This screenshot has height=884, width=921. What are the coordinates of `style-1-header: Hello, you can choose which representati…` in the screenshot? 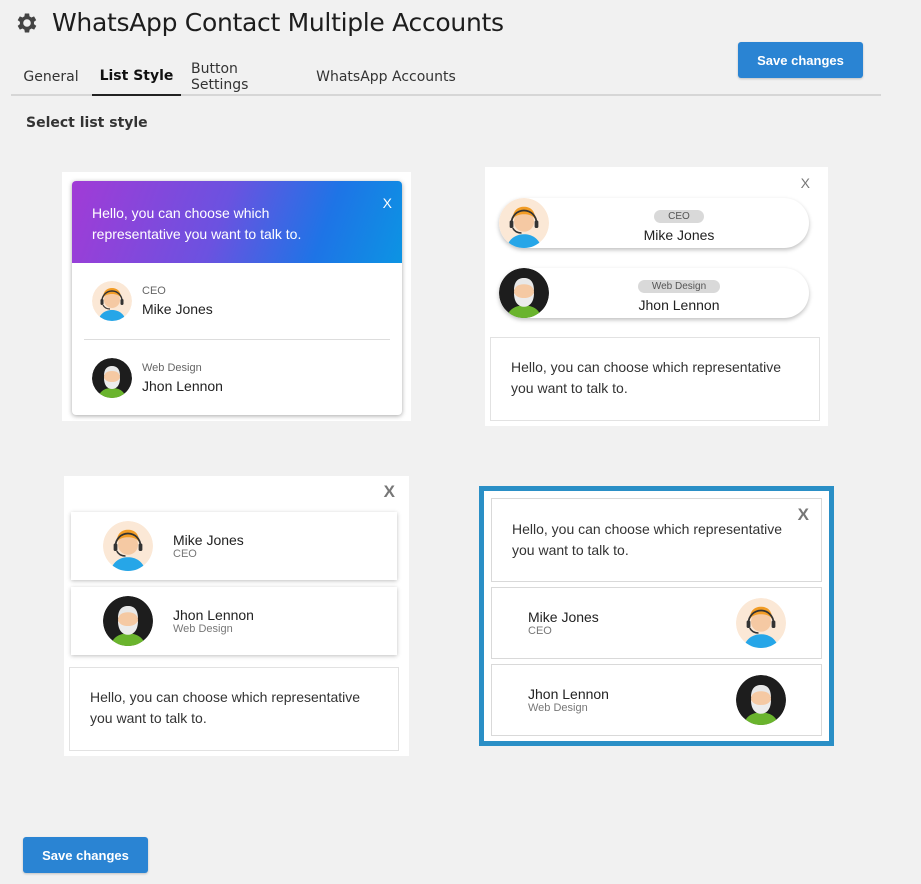 It's located at (237, 222).